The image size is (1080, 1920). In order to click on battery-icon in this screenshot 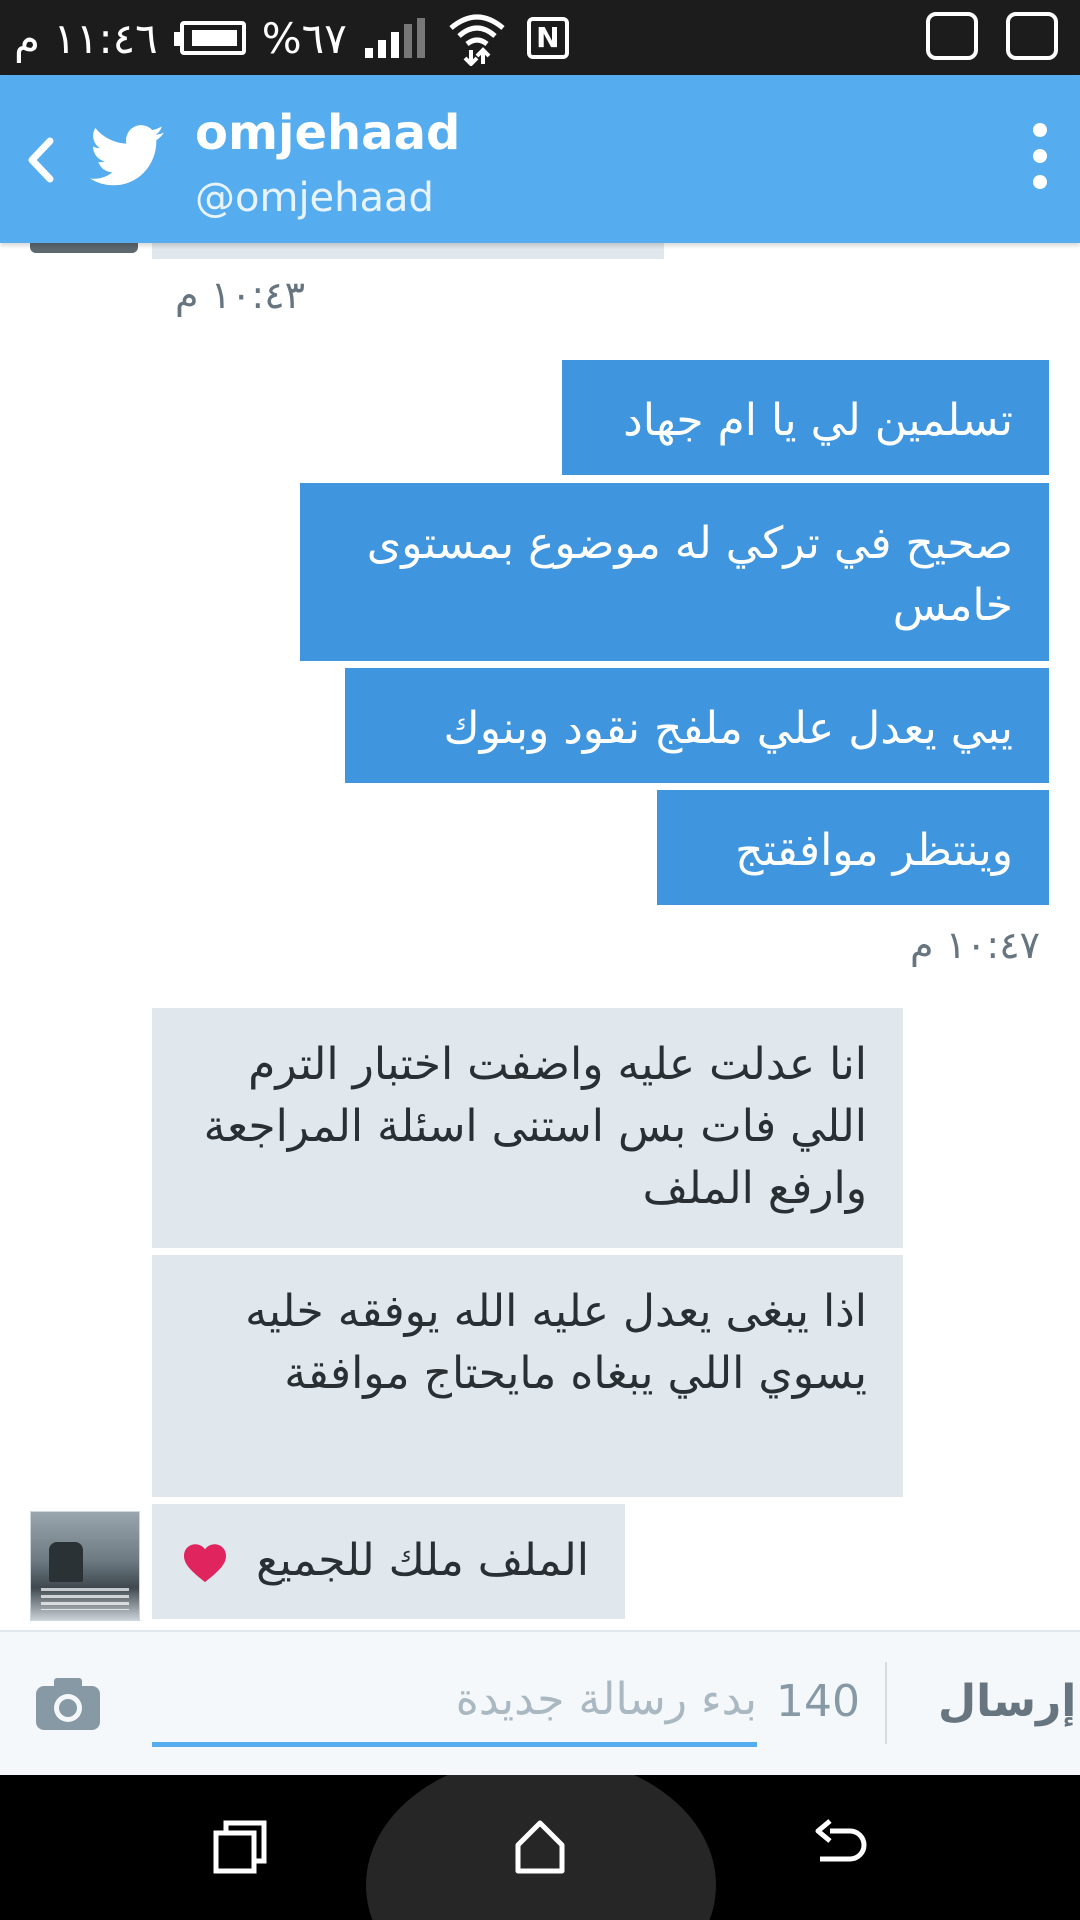, I will do `click(209, 38)`.